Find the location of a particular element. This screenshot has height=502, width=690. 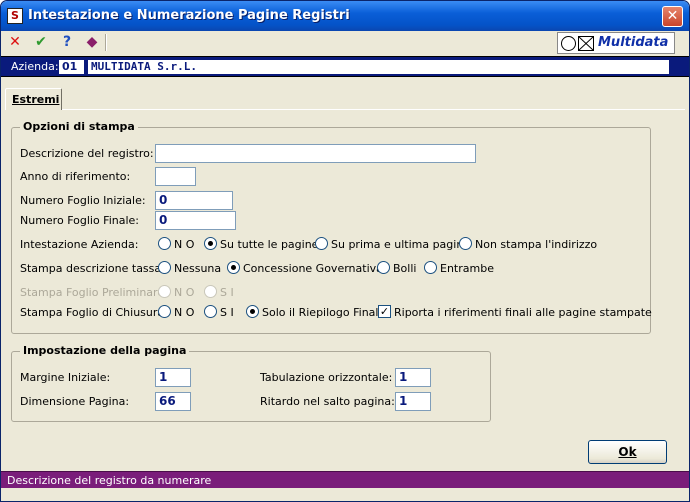

horizontal-tab-label: Tabulazione orizzontale: is located at coordinates (326, 377).